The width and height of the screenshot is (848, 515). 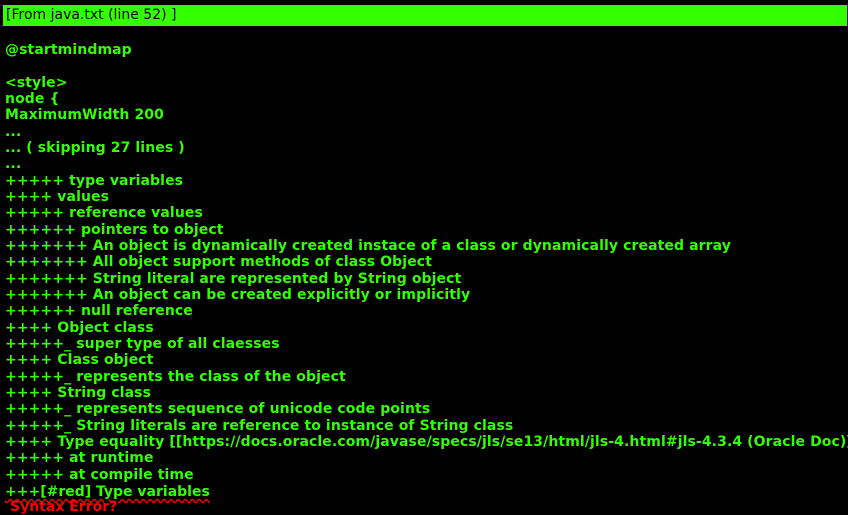 I want to click on error-code-text: +++[#red] Type variables, so click(x=107, y=492).